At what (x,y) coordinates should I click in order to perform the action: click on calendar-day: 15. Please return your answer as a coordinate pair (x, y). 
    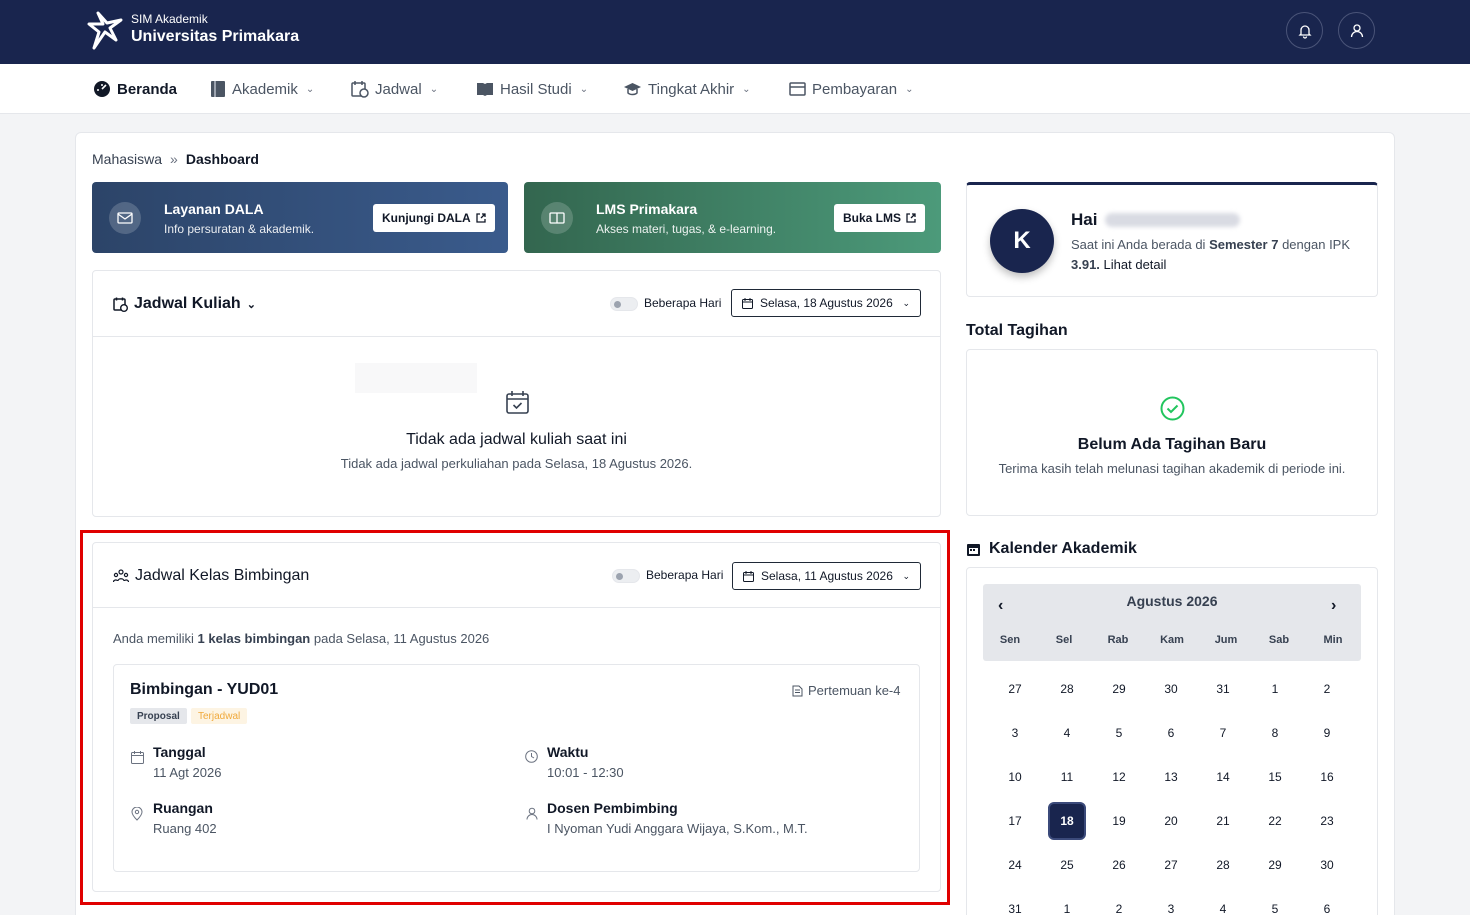
    Looking at the image, I should click on (1275, 777).